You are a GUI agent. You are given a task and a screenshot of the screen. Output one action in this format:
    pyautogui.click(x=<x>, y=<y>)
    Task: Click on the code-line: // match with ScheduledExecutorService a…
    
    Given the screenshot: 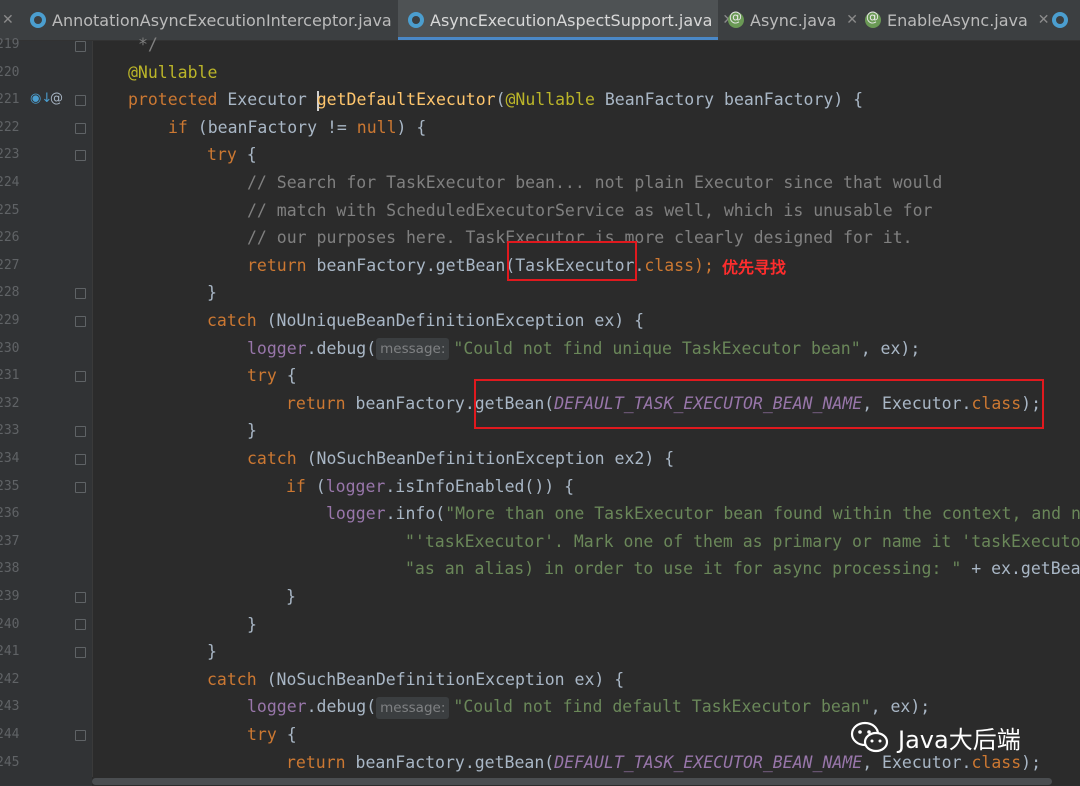 What is the action you would take?
    pyautogui.click(x=589, y=211)
    